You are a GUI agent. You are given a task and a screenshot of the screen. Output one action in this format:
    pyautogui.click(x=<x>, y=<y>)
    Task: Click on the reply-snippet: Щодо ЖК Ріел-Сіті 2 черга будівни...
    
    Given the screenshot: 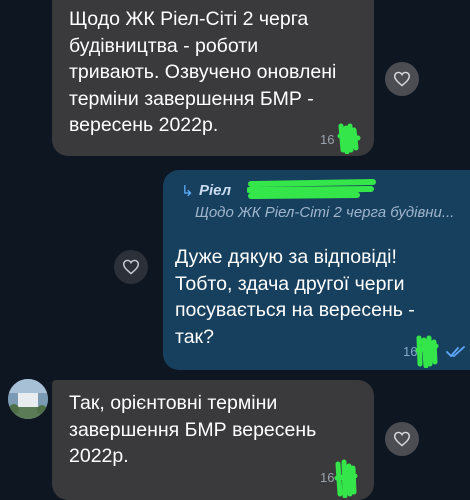 What is the action you would take?
    pyautogui.click(x=325, y=212)
    